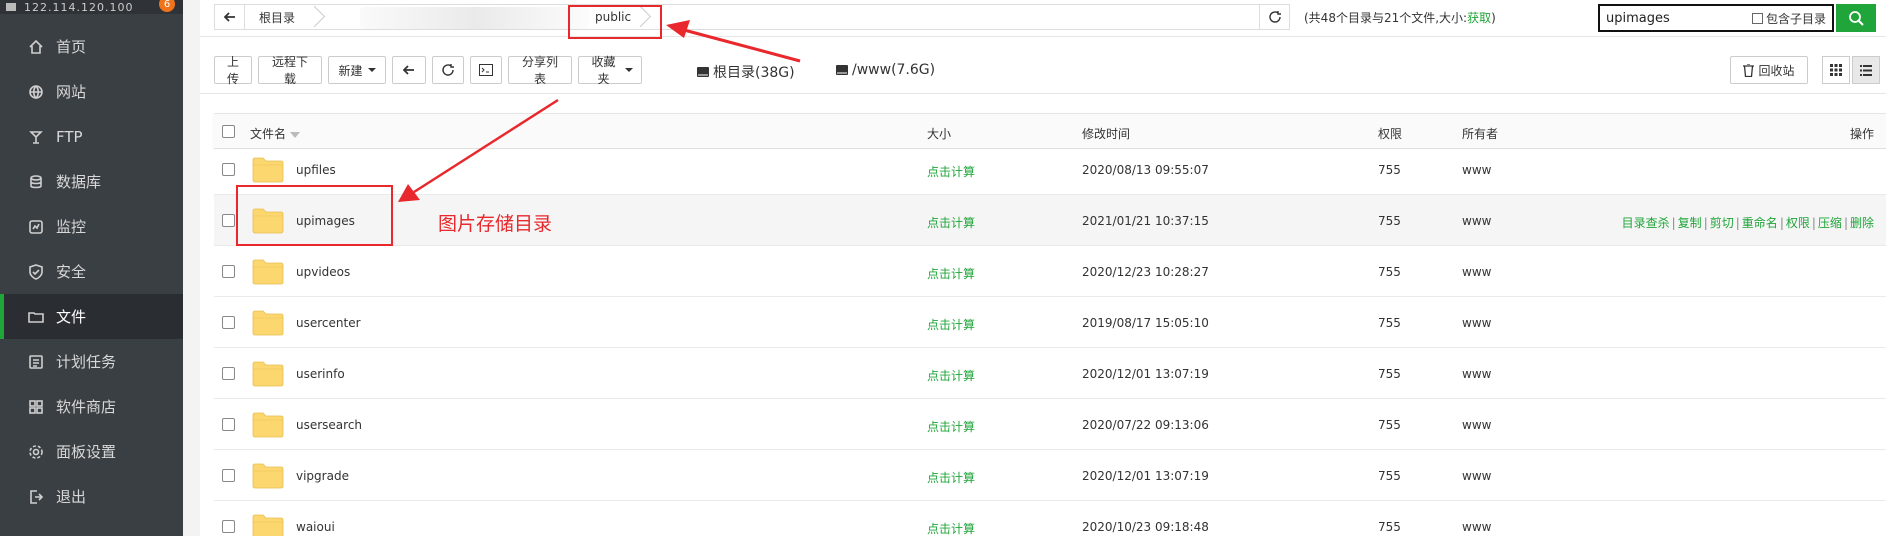  What do you see at coordinates (36, 271) in the screenshot?
I see `shield-icon` at bounding box center [36, 271].